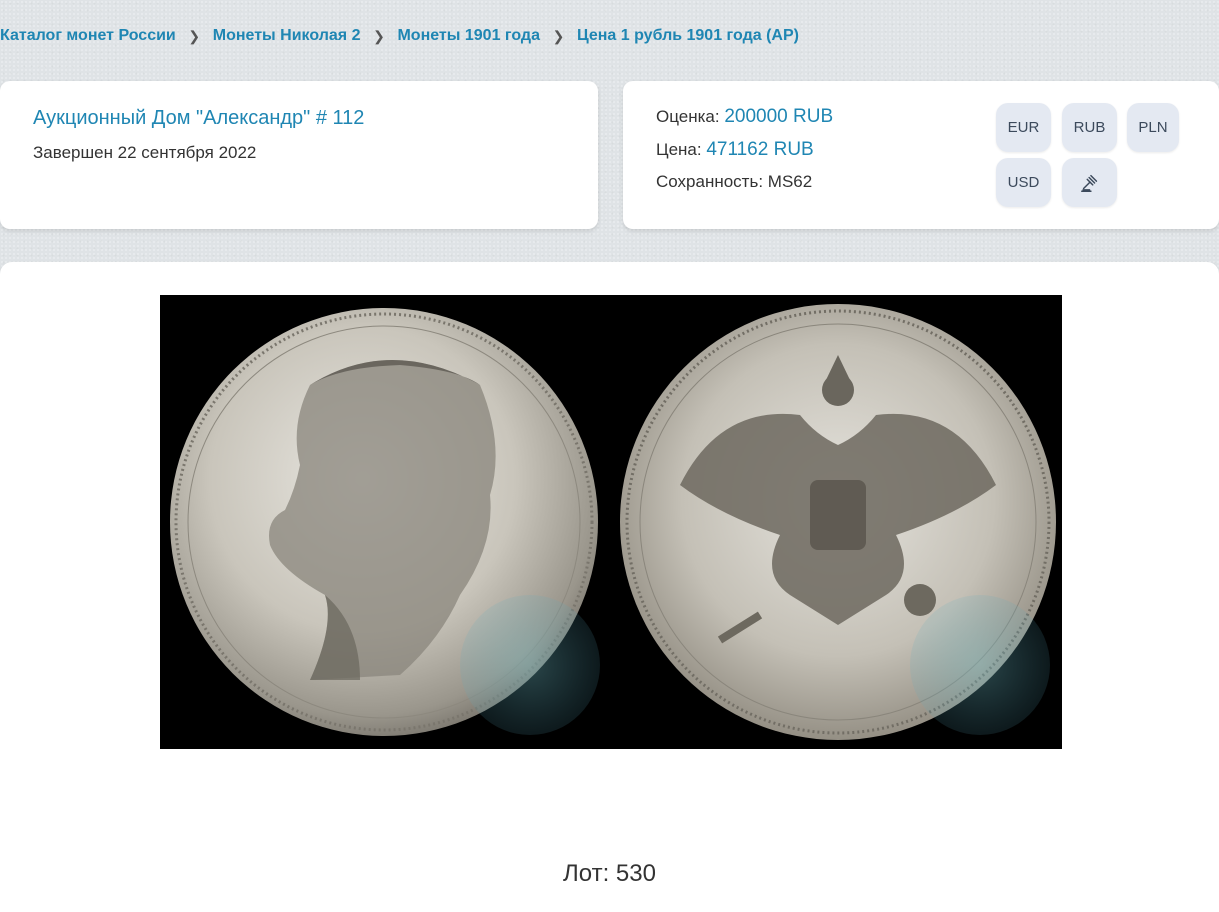  What do you see at coordinates (760, 149) in the screenshot?
I see `price-value: 471162 RUB` at bounding box center [760, 149].